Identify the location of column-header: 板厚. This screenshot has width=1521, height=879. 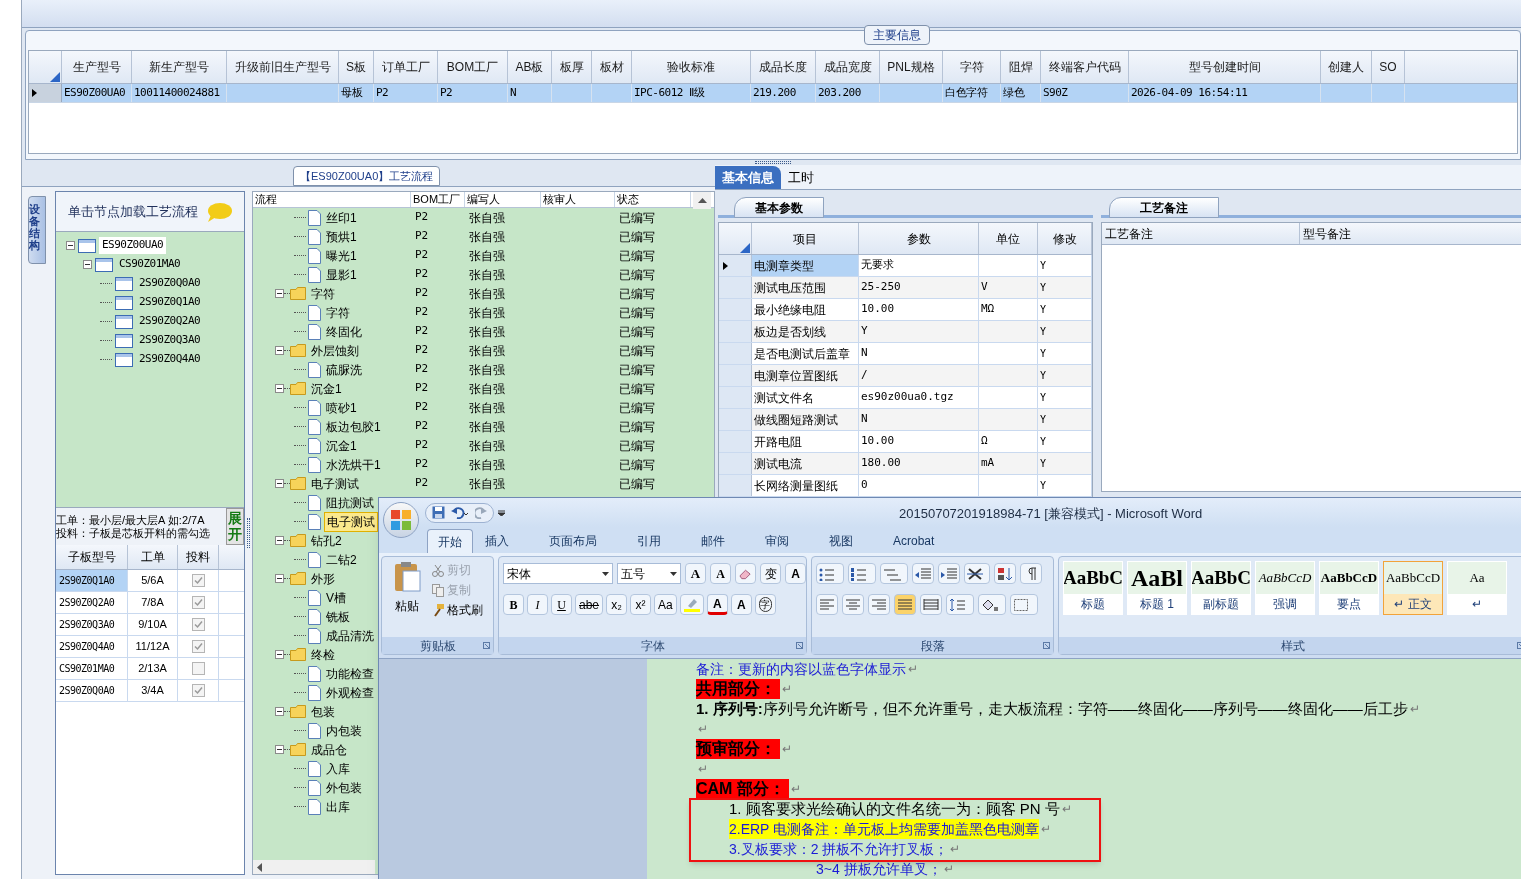
(572, 67).